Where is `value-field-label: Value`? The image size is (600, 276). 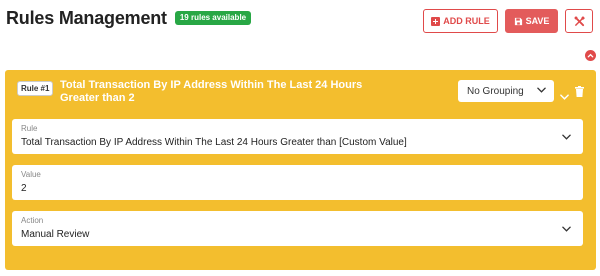 value-field-label: Value is located at coordinates (31, 174).